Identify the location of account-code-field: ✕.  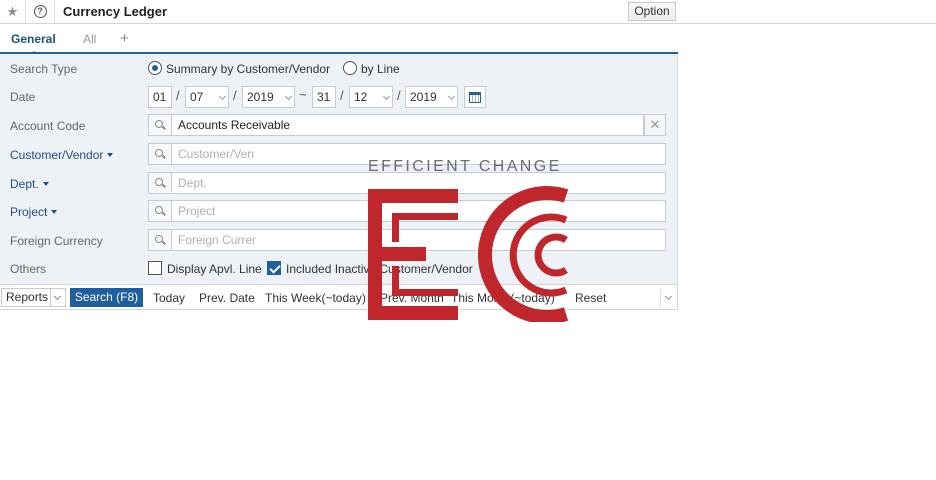
(407, 125).